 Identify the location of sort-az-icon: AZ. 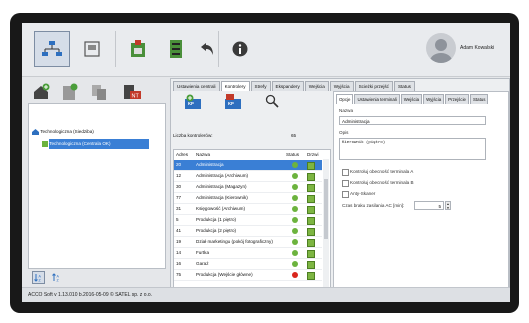
(38, 278).